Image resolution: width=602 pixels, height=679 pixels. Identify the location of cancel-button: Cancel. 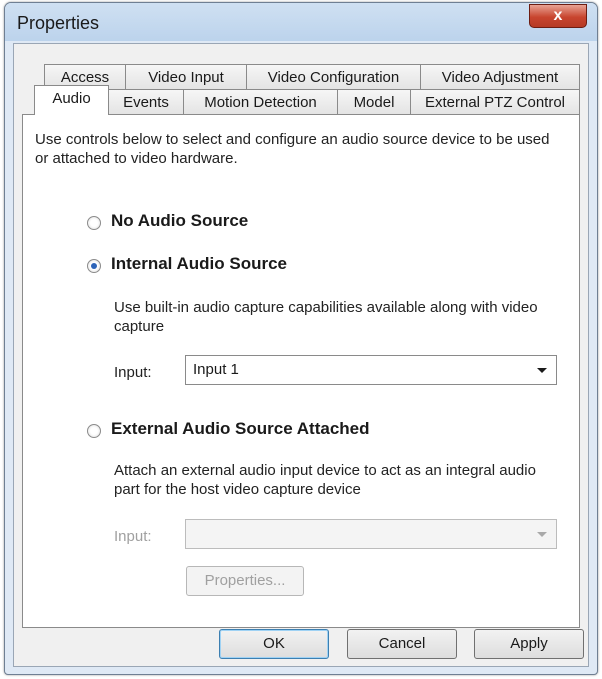
(402, 644).